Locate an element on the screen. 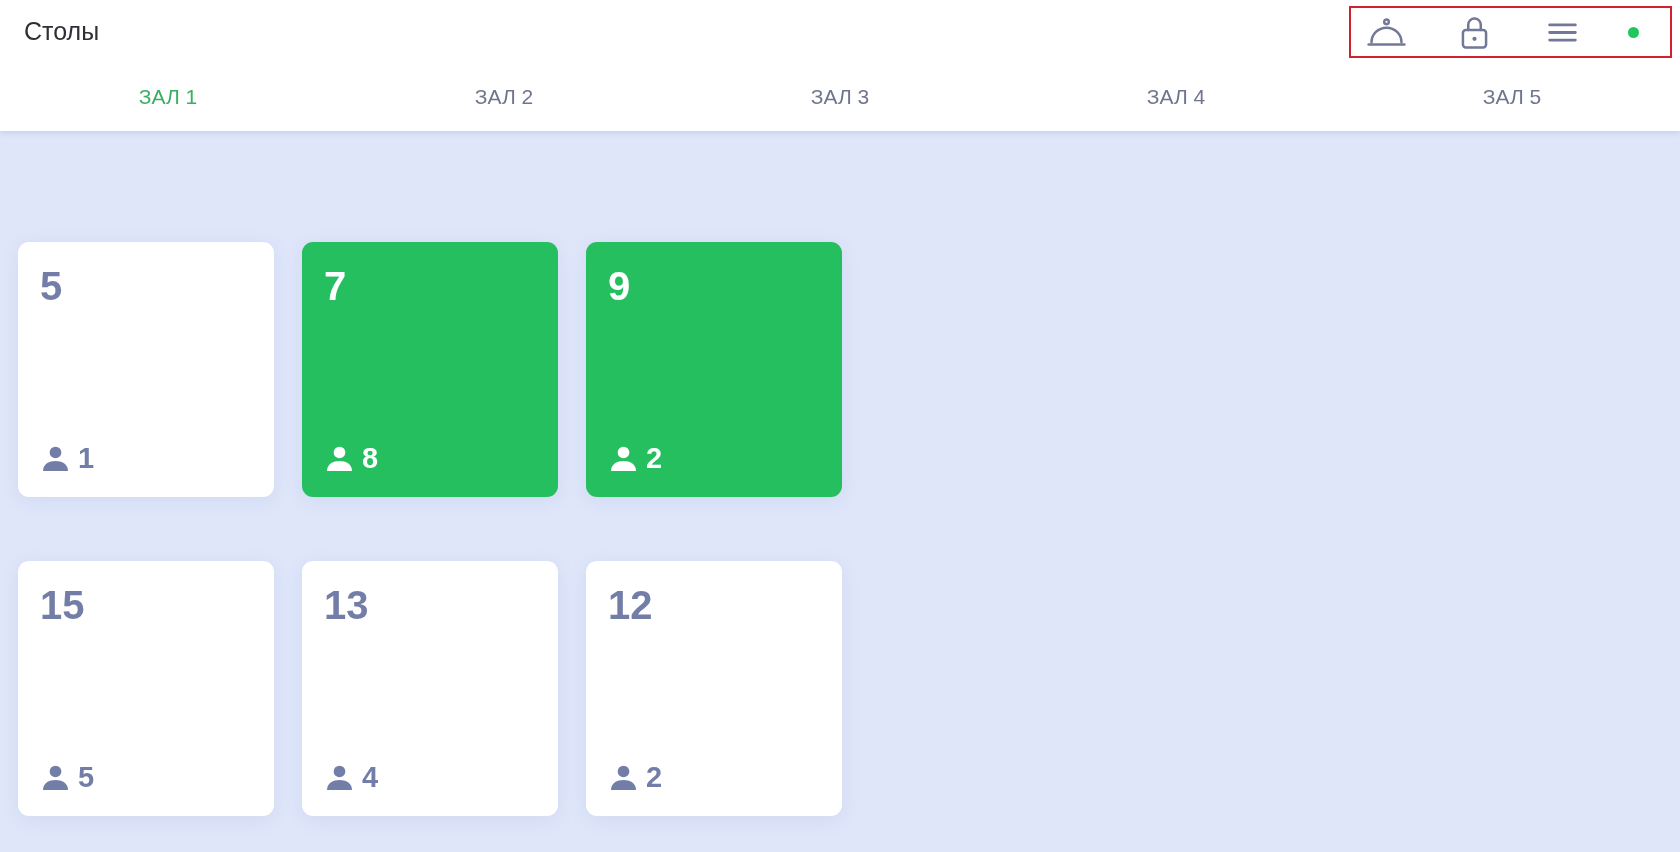 The image size is (1680, 852). table-card: 15 5 is located at coordinates (146, 688).